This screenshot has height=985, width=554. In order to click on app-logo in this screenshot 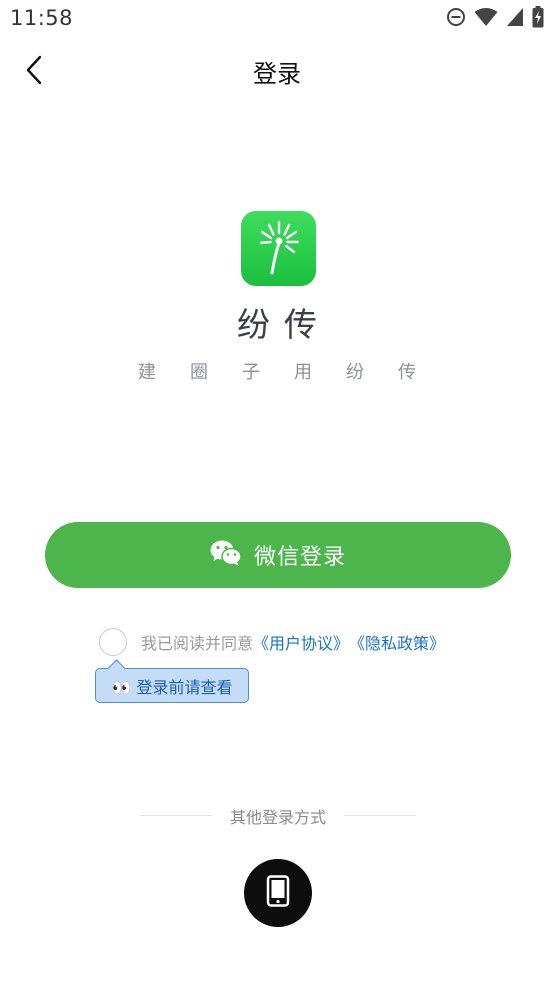, I will do `click(278, 248)`.